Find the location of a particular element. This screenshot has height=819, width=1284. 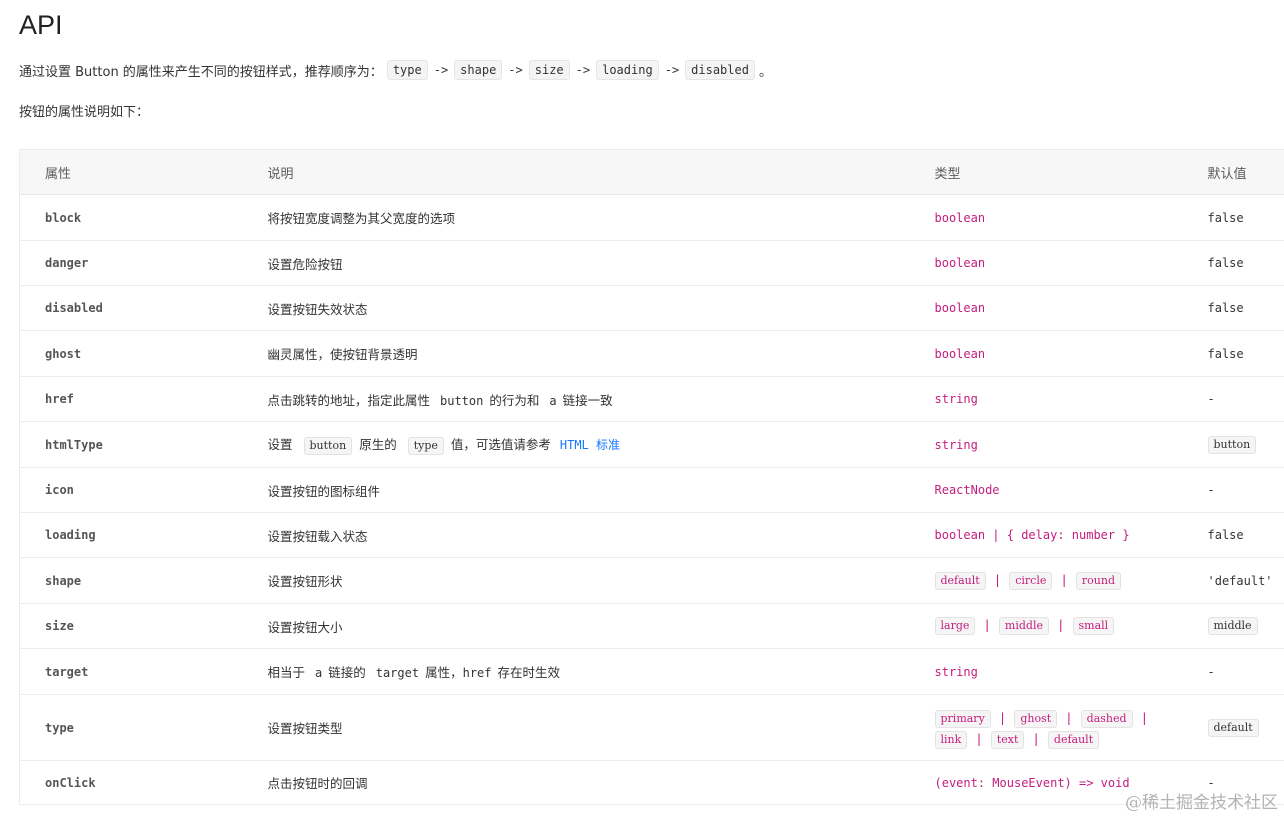

prop-desc: 设置 button 原生的 type 值，可选值请参考 HTML 标准 is located at coordinates (576, 444).